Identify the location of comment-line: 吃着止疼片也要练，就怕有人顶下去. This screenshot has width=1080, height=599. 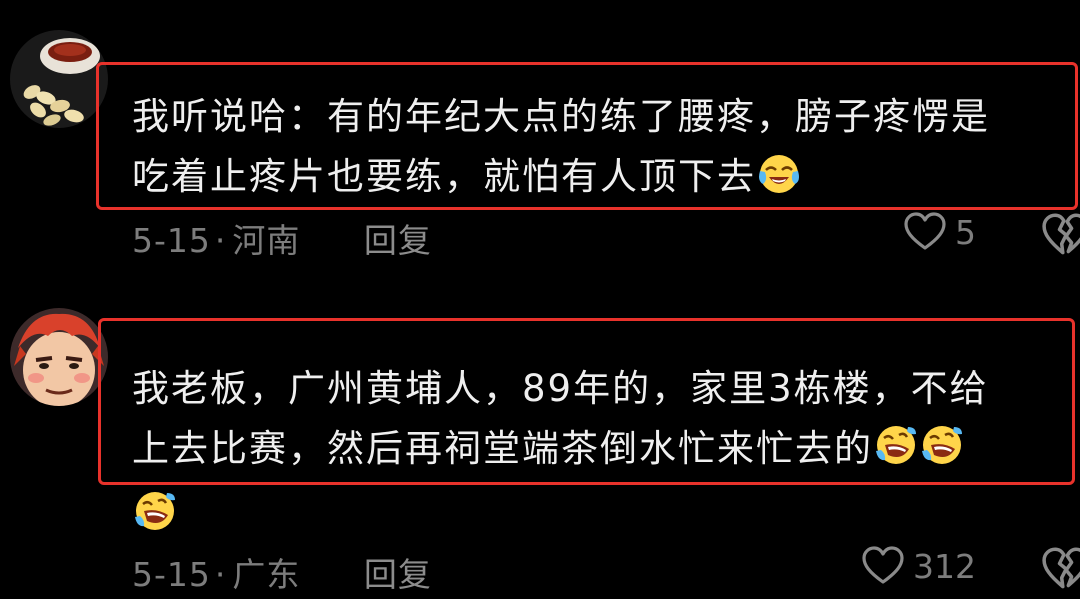
(444, 176).